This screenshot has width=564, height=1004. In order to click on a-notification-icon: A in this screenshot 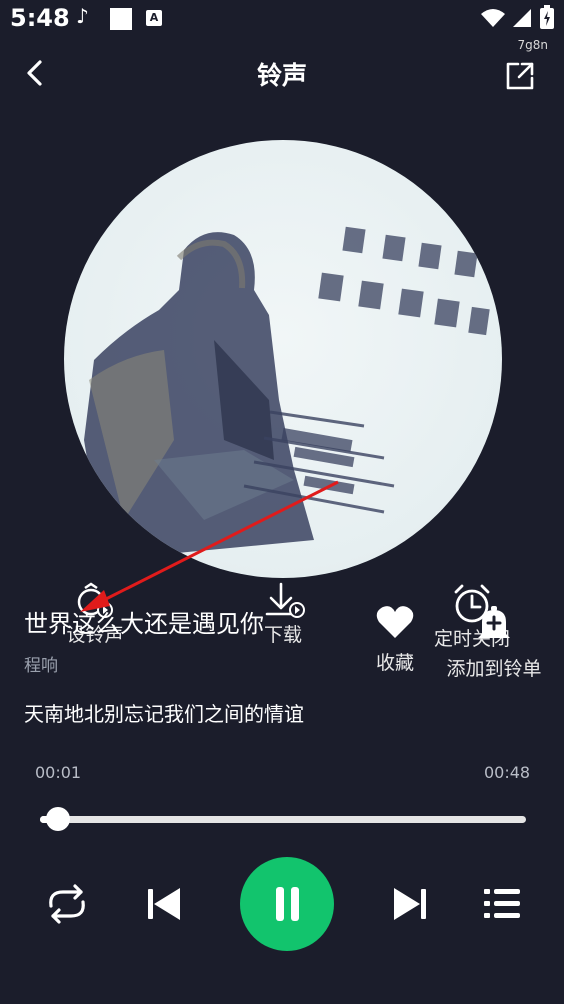, I will do `click(154, 18)`.